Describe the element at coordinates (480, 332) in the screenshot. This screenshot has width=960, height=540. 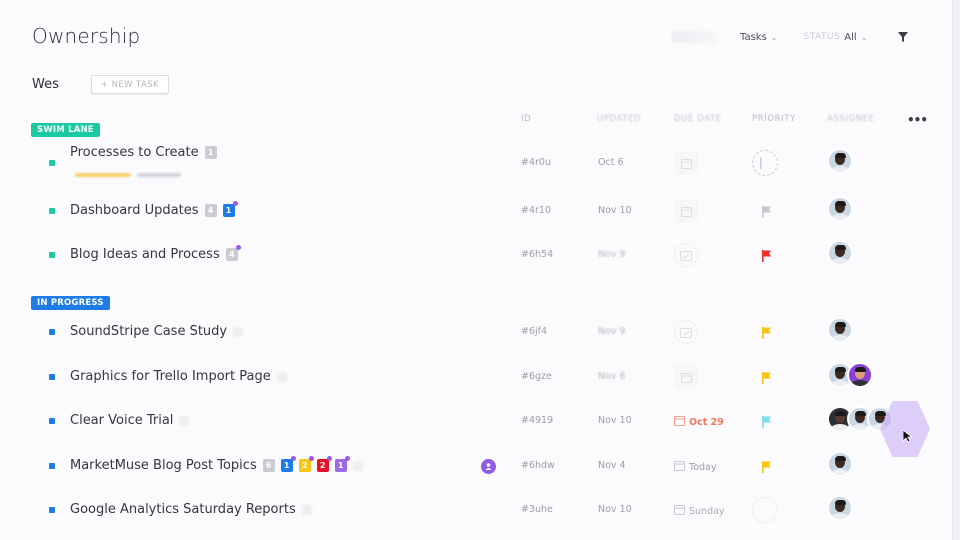
I see `task-row: SoundStripe Case Study #6jf4 Nov 9` at that location.